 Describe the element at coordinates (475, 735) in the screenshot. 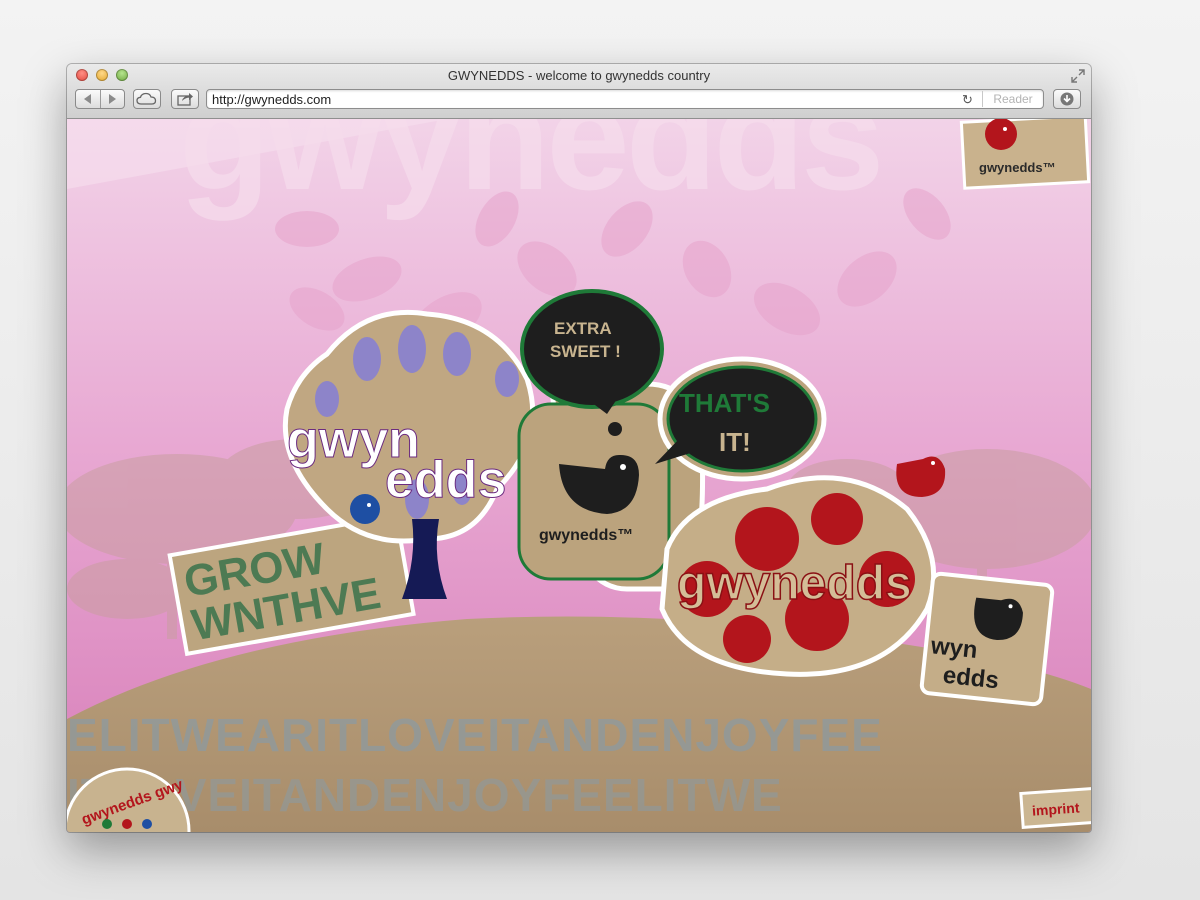

I see `slogan-band-1: ELITWEARITLOVEITANDENJOYFEE` at that location.